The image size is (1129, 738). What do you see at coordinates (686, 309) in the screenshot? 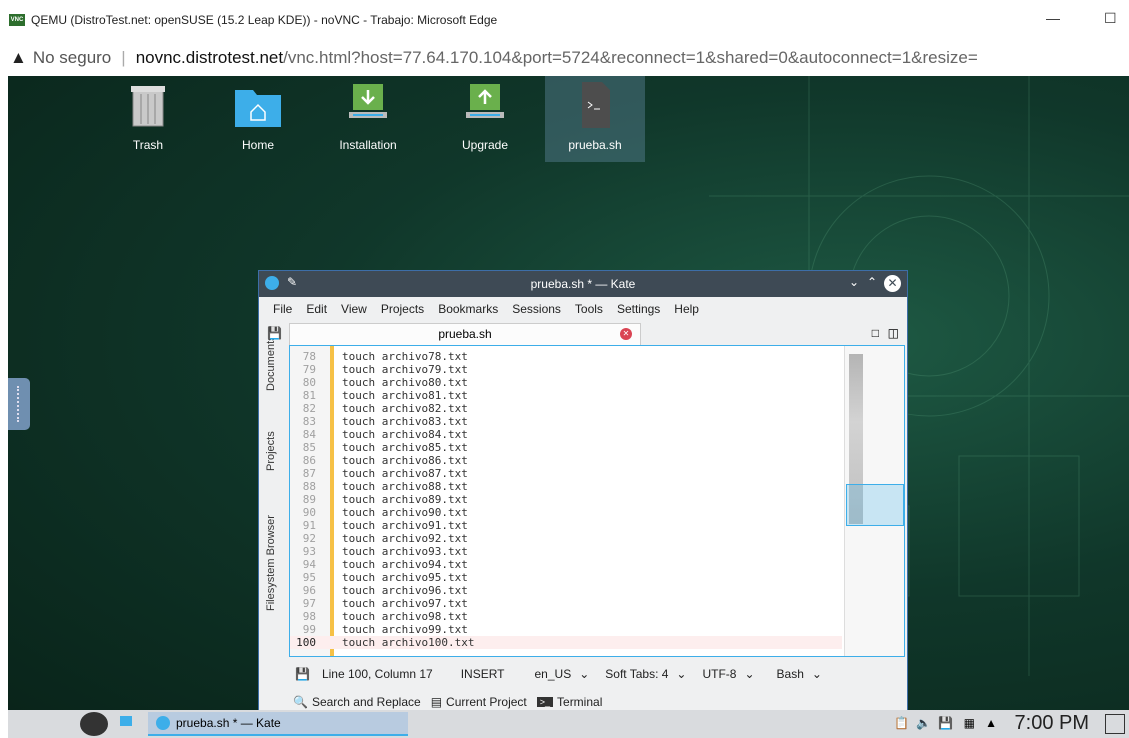
I see `menu-help: Help` at bounding box center [686, 309].